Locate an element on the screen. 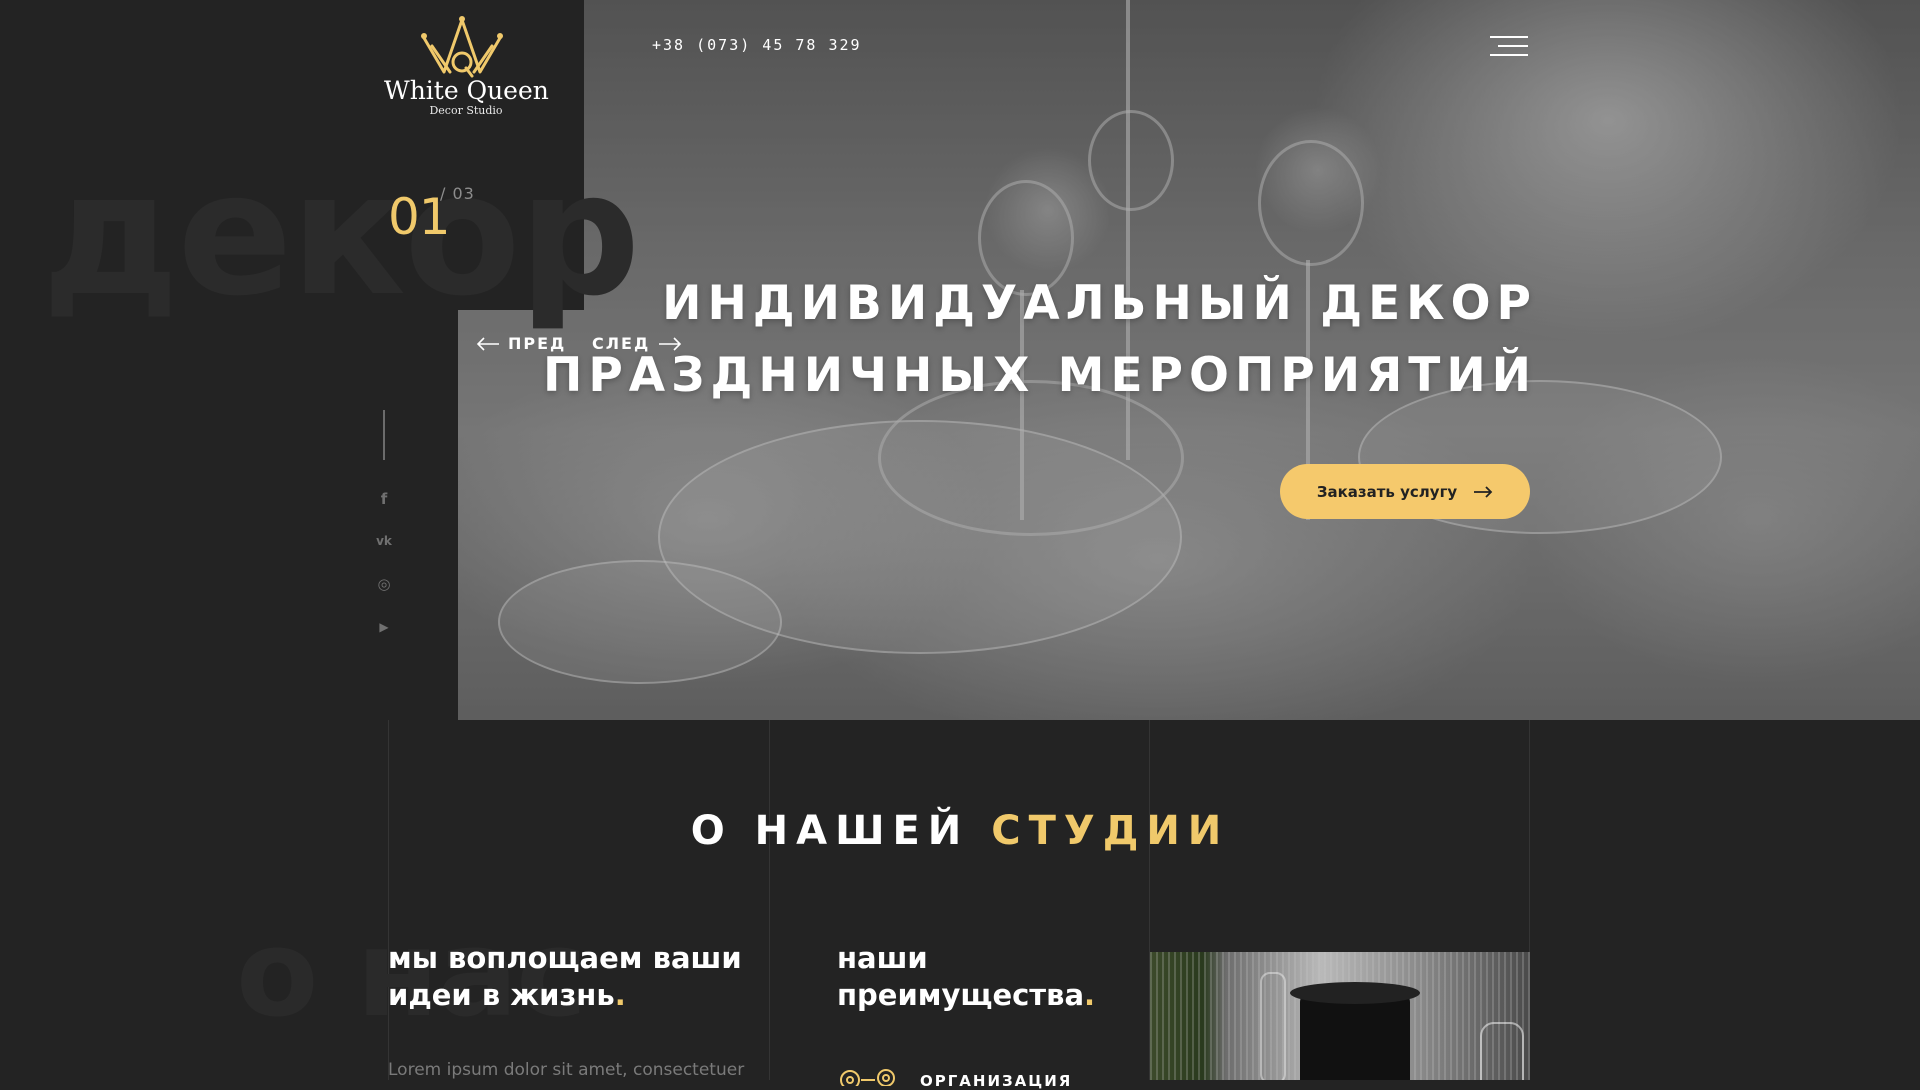 This screenshot has height=1090, width=1920. youtube-icon: ▶ is located at coordinates (384, 627).